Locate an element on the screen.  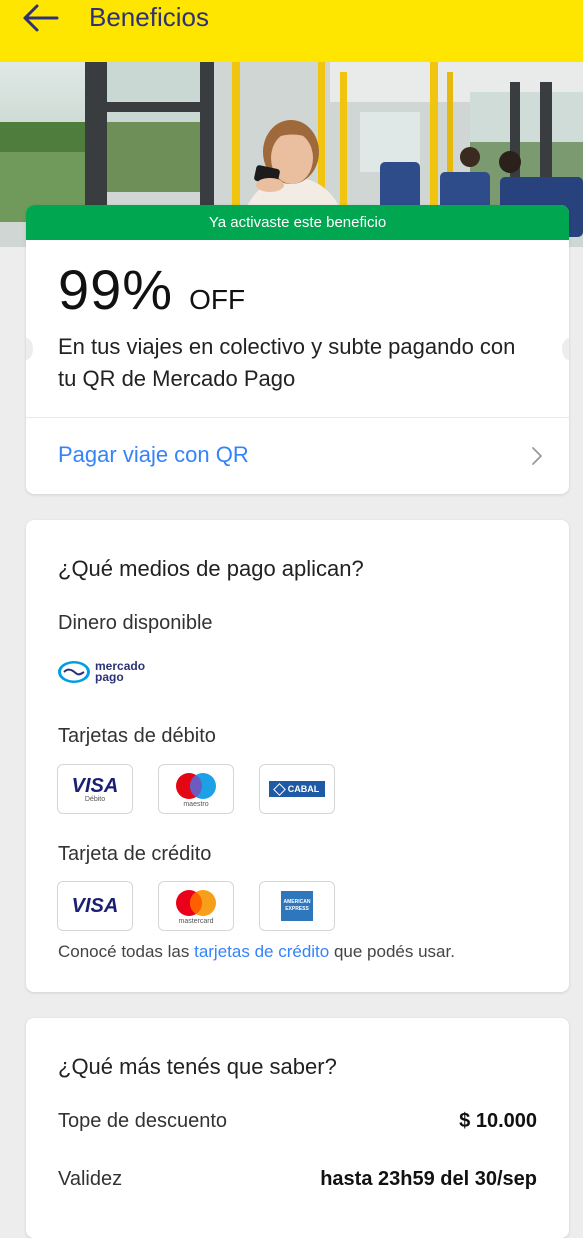
pay-with-qr-label: Pagar viaje con QR is located at coordinates (153, 454).